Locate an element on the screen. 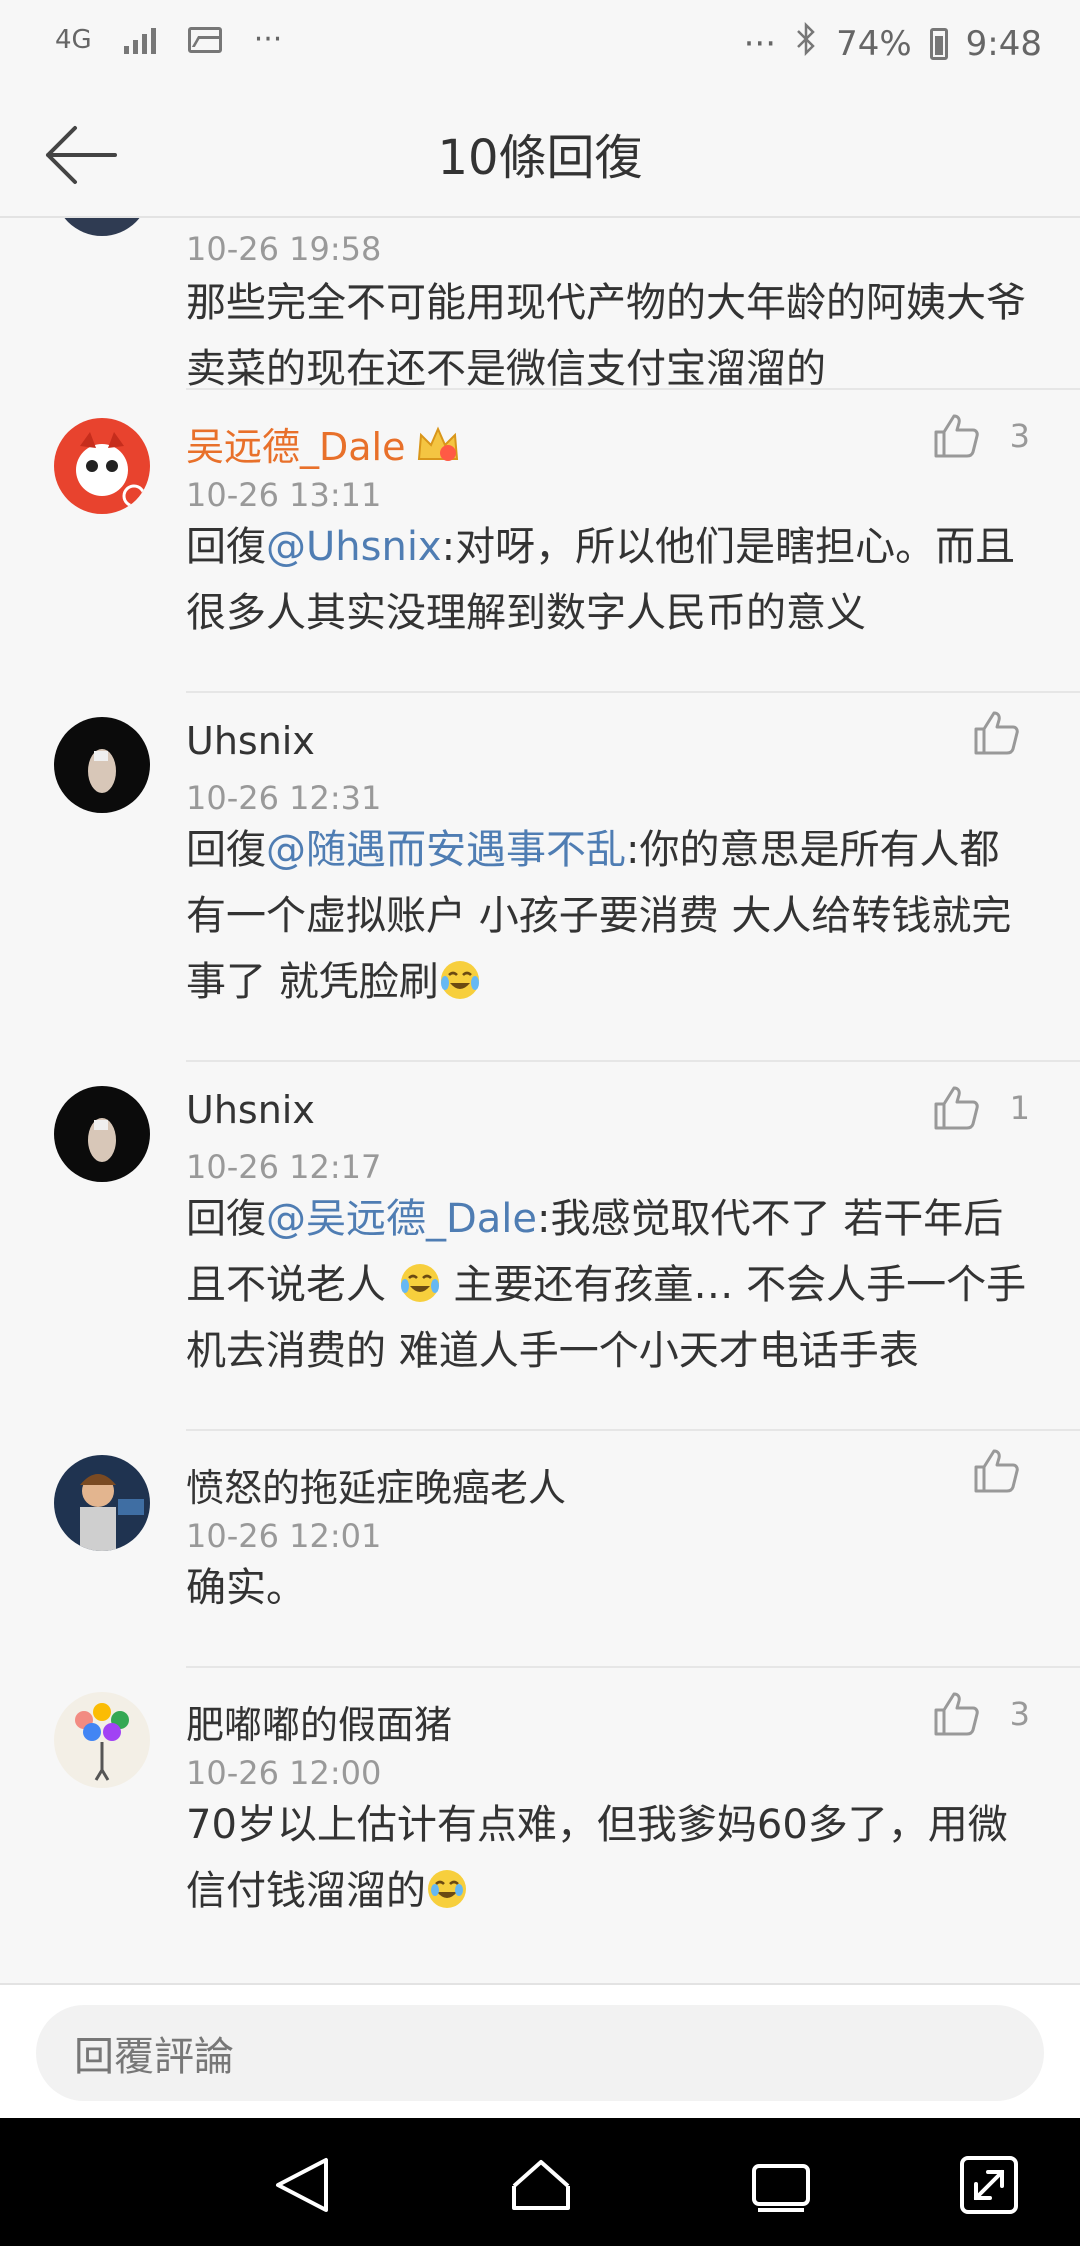 The image size is (1080, 2246). like-button: 1 is located at coordinates (981, 1108).